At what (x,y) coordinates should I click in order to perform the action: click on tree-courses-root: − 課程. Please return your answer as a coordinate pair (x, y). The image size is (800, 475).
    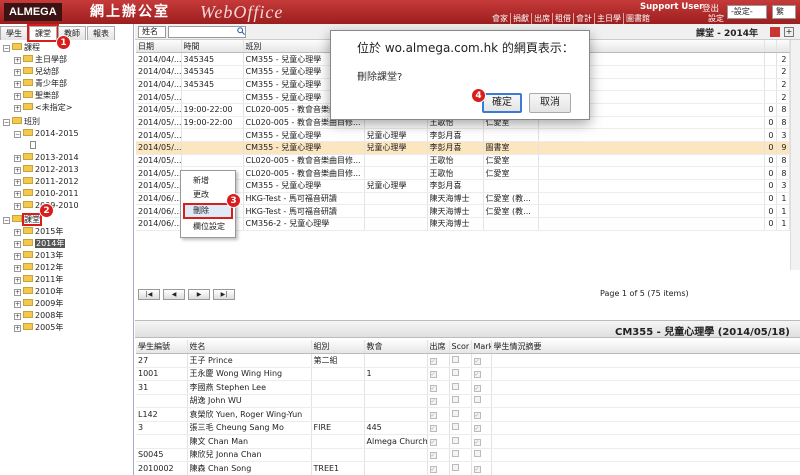
    Looking at the image, I should click on (21, 48).